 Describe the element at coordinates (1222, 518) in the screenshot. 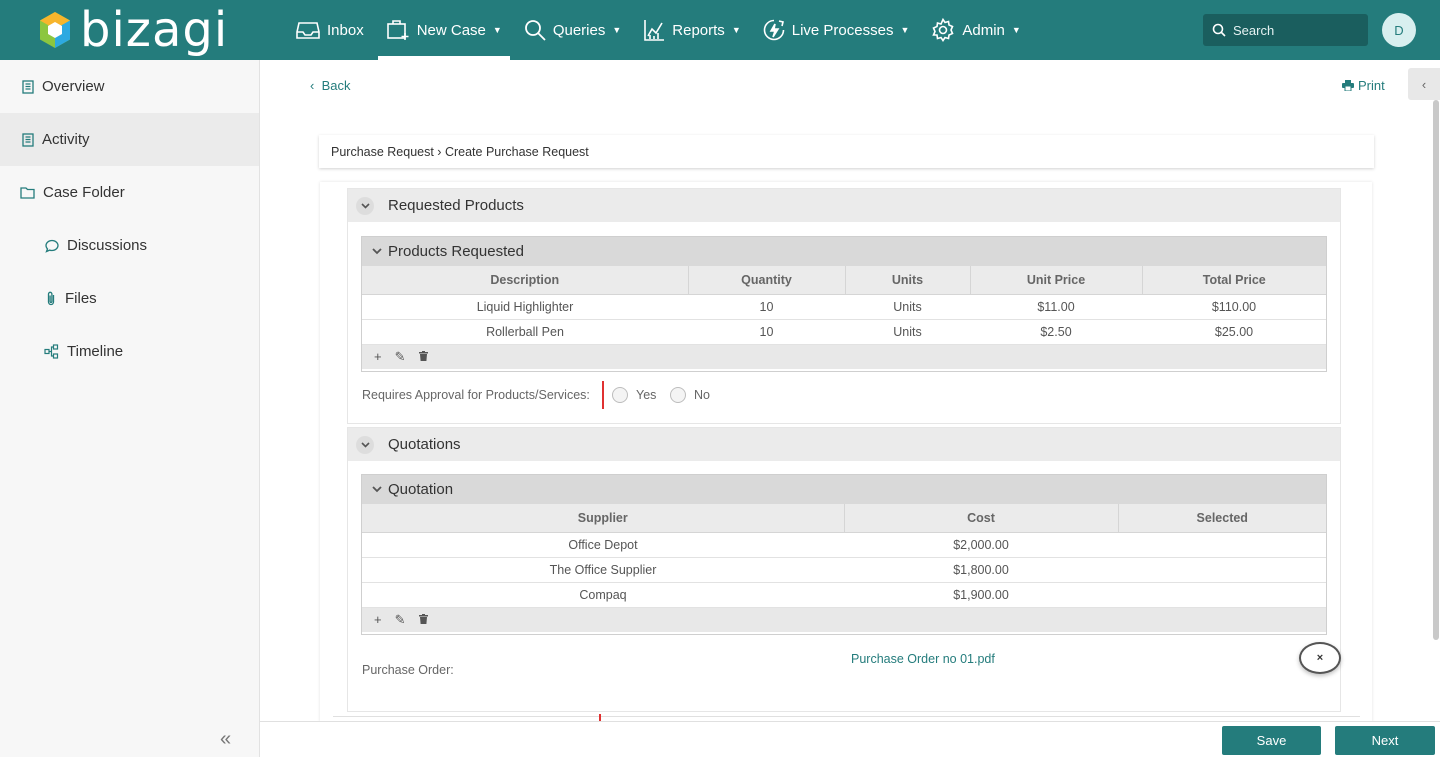

I see `column-header: Selected` at that location.